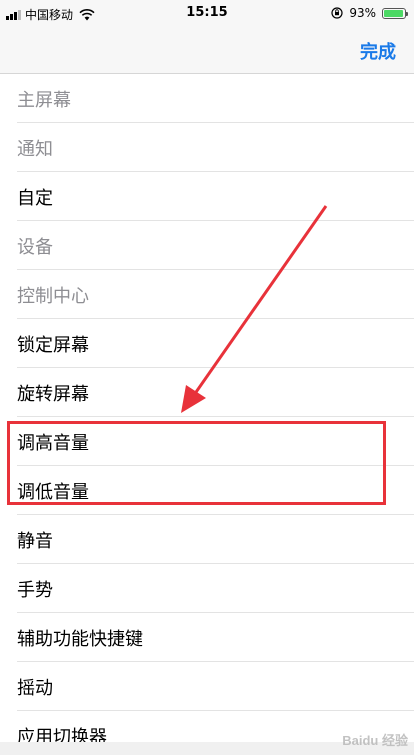 This screenshot has height=755, width=414. I want to click on done-button: 完成, so click(378, 51).